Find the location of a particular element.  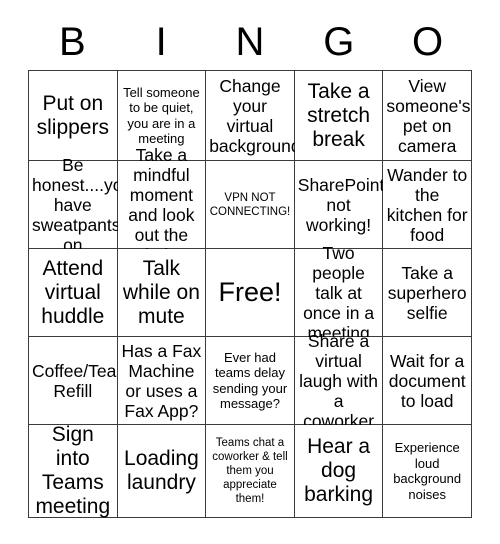

bingo-cell-g2: SharePoint not working! is located at coordinates (339, 205).